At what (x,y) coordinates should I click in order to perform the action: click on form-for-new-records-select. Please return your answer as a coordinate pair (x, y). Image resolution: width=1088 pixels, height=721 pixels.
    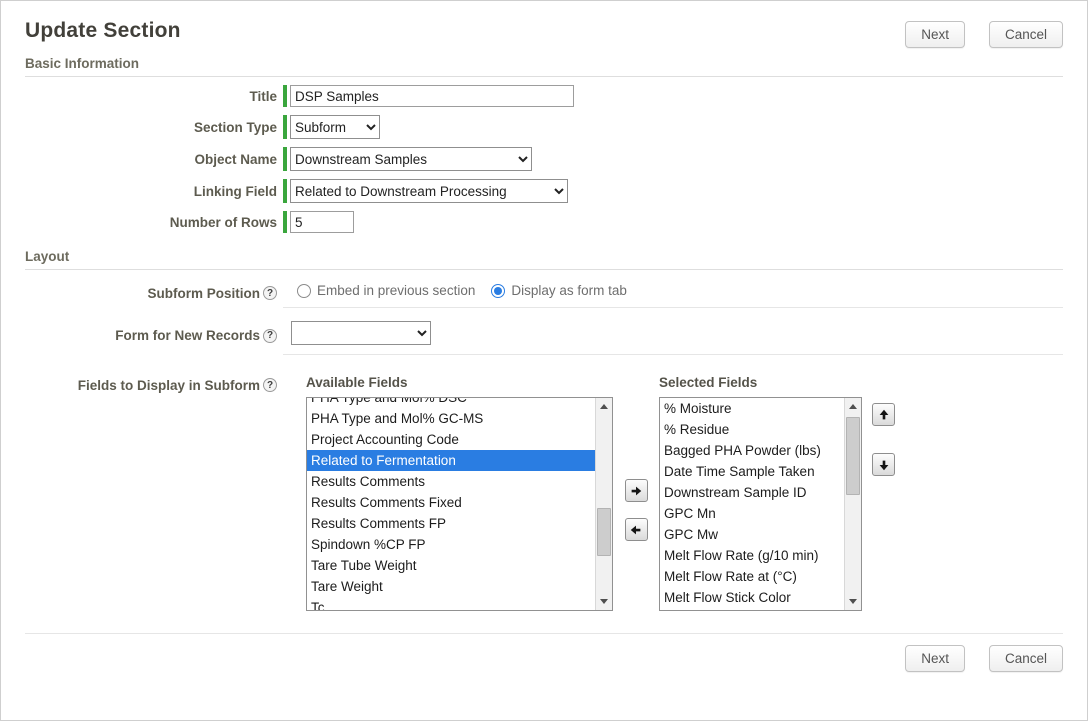
    Looking at the image, I should click on (361, 333).